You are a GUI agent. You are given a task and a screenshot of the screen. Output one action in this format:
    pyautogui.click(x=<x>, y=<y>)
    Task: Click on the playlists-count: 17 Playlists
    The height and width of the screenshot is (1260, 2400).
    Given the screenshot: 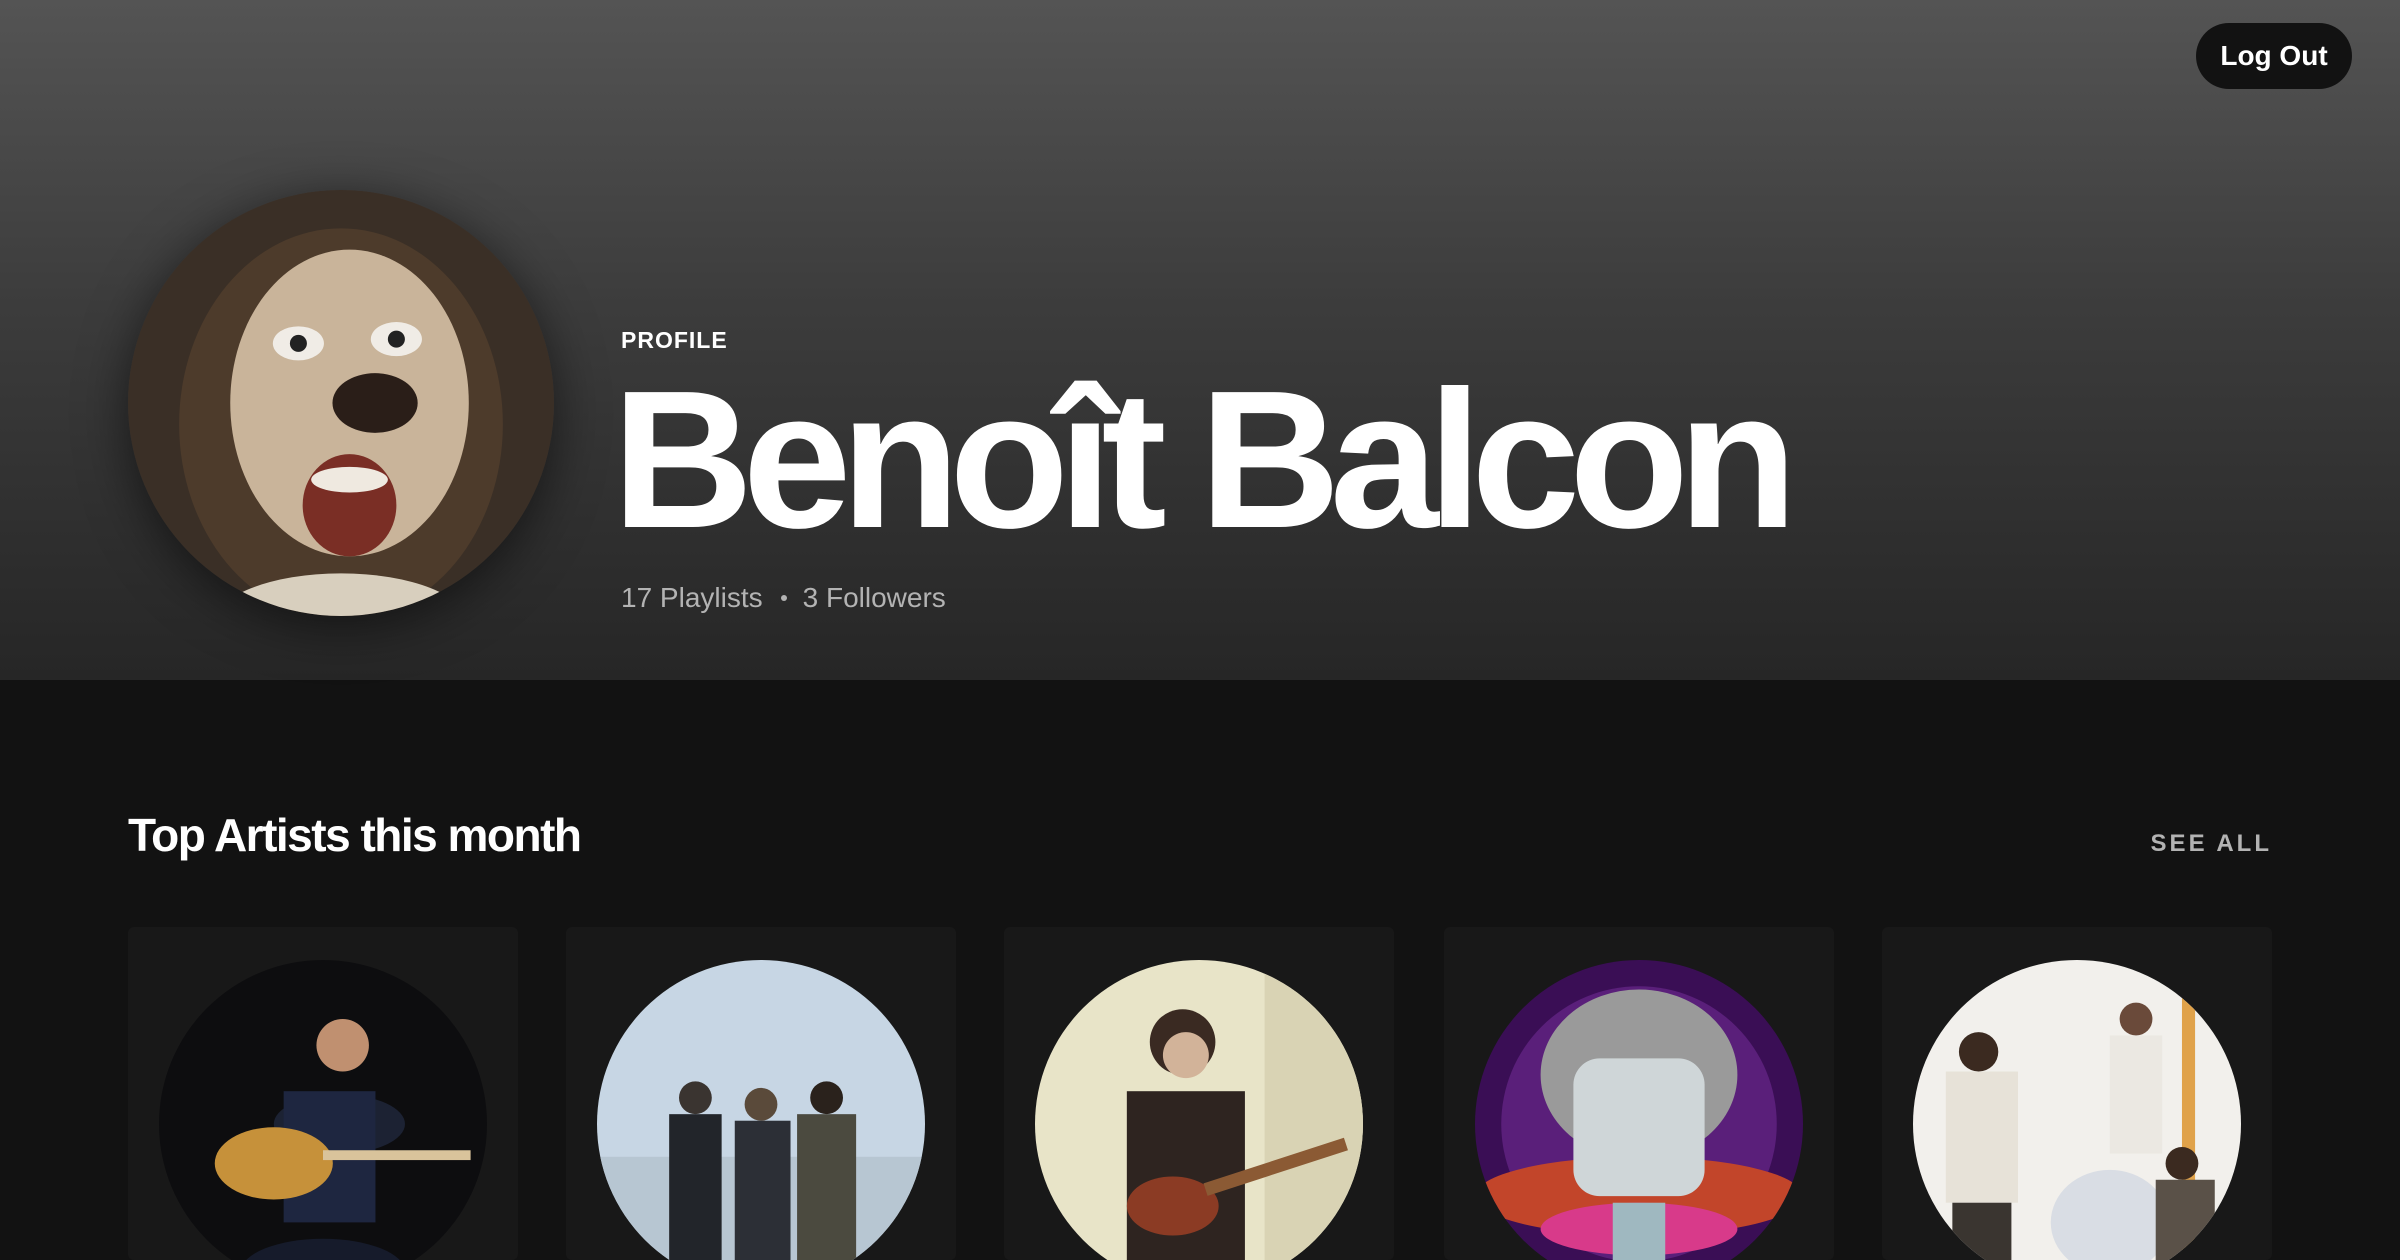 What is the action you would take?
    pyautogui.click(x=692, y=598)
    